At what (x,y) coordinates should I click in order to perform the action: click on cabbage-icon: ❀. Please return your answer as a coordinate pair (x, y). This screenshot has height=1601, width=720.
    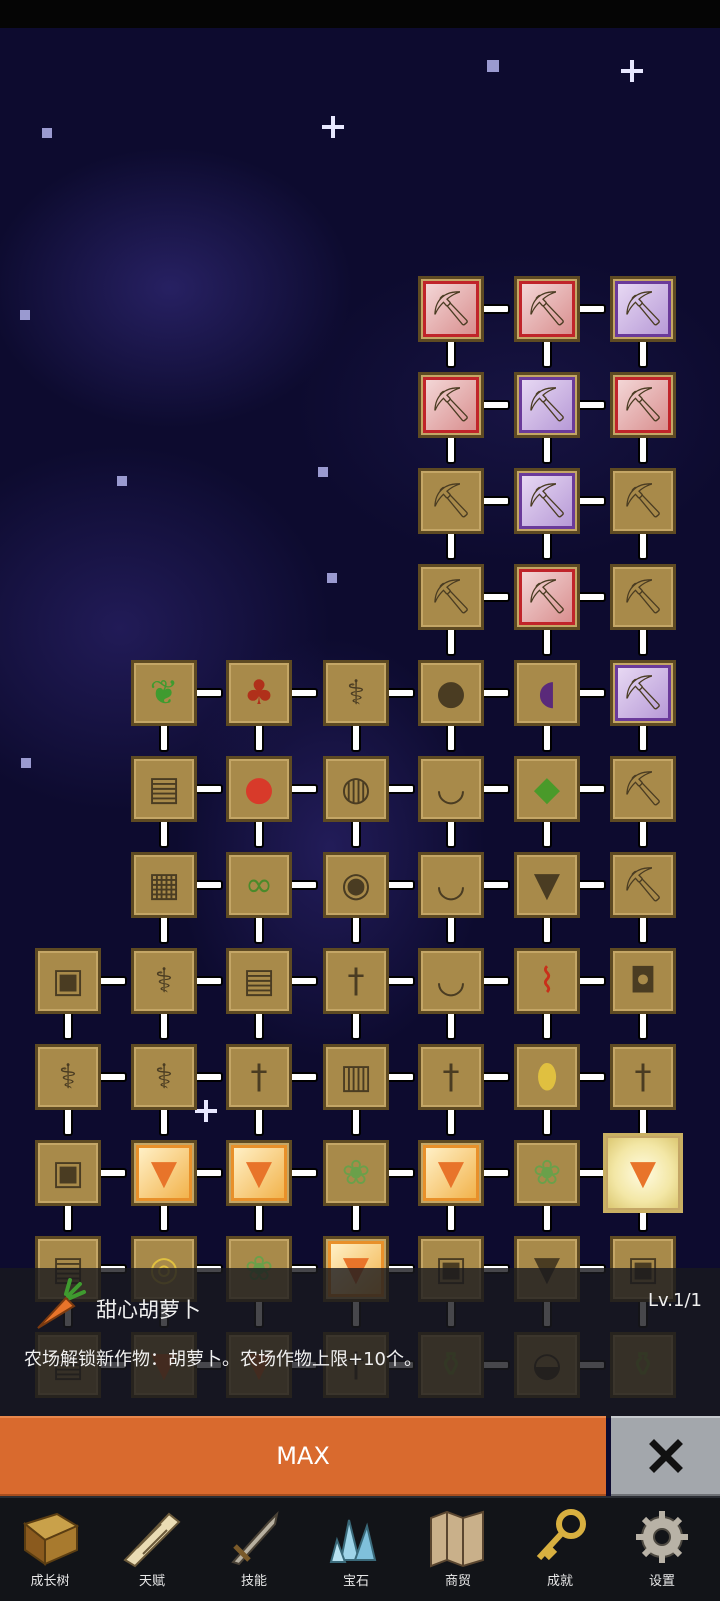
    Looking at the image, I should click on (356, 1173).